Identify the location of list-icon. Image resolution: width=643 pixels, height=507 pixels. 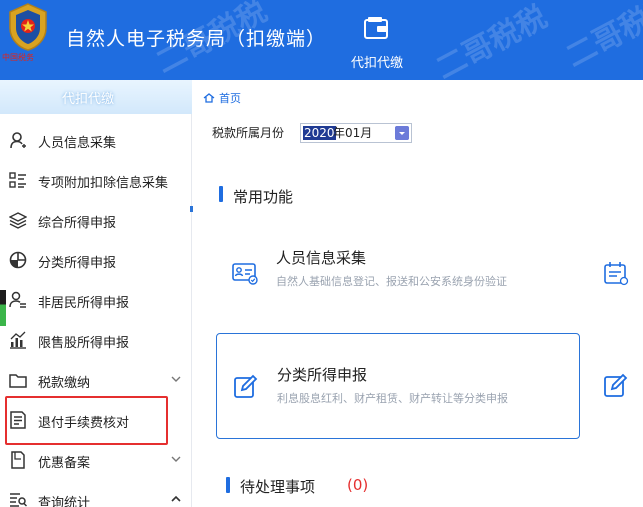
(17, 180).